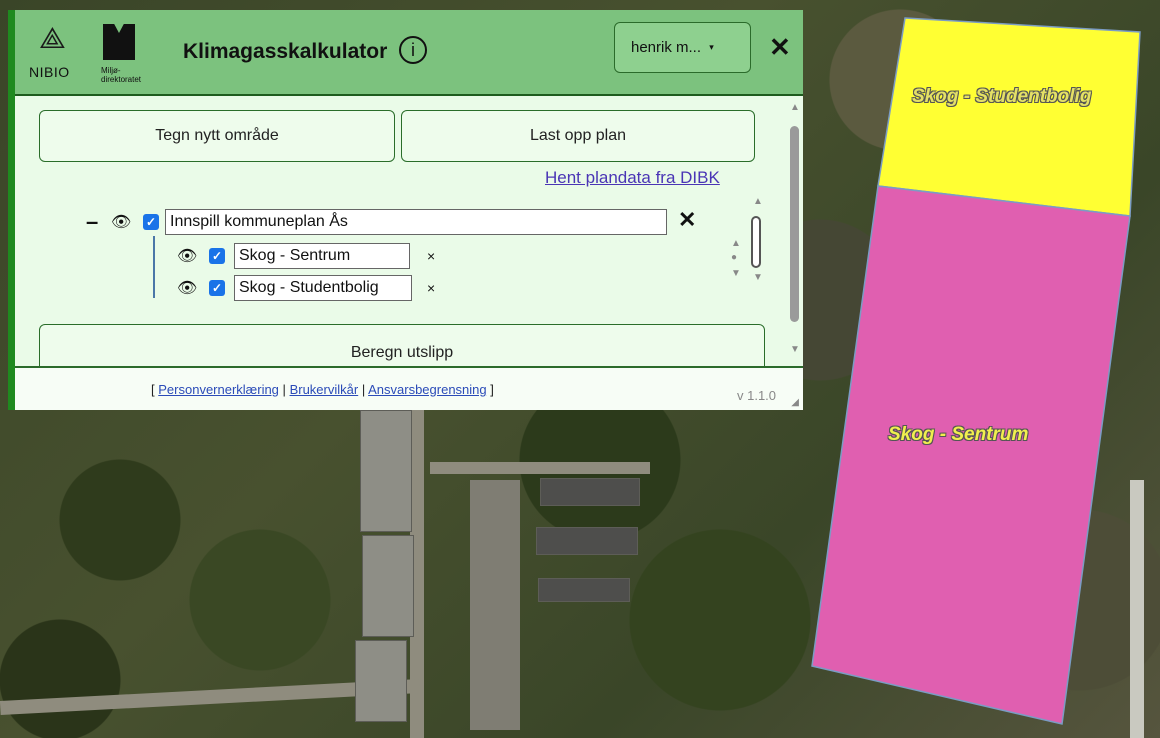  Describe the element at coordinates (153, 389) in the screenshot. I see `bracket-open: [` at that location.